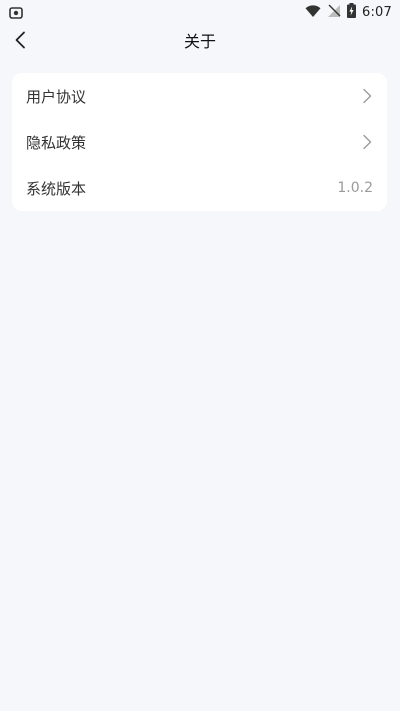 The width and height of the screenshot is (400, 711). Describe the element at coordinates (355, 188) in the screenshot. I see `version-value: 1.0.2` at that location.